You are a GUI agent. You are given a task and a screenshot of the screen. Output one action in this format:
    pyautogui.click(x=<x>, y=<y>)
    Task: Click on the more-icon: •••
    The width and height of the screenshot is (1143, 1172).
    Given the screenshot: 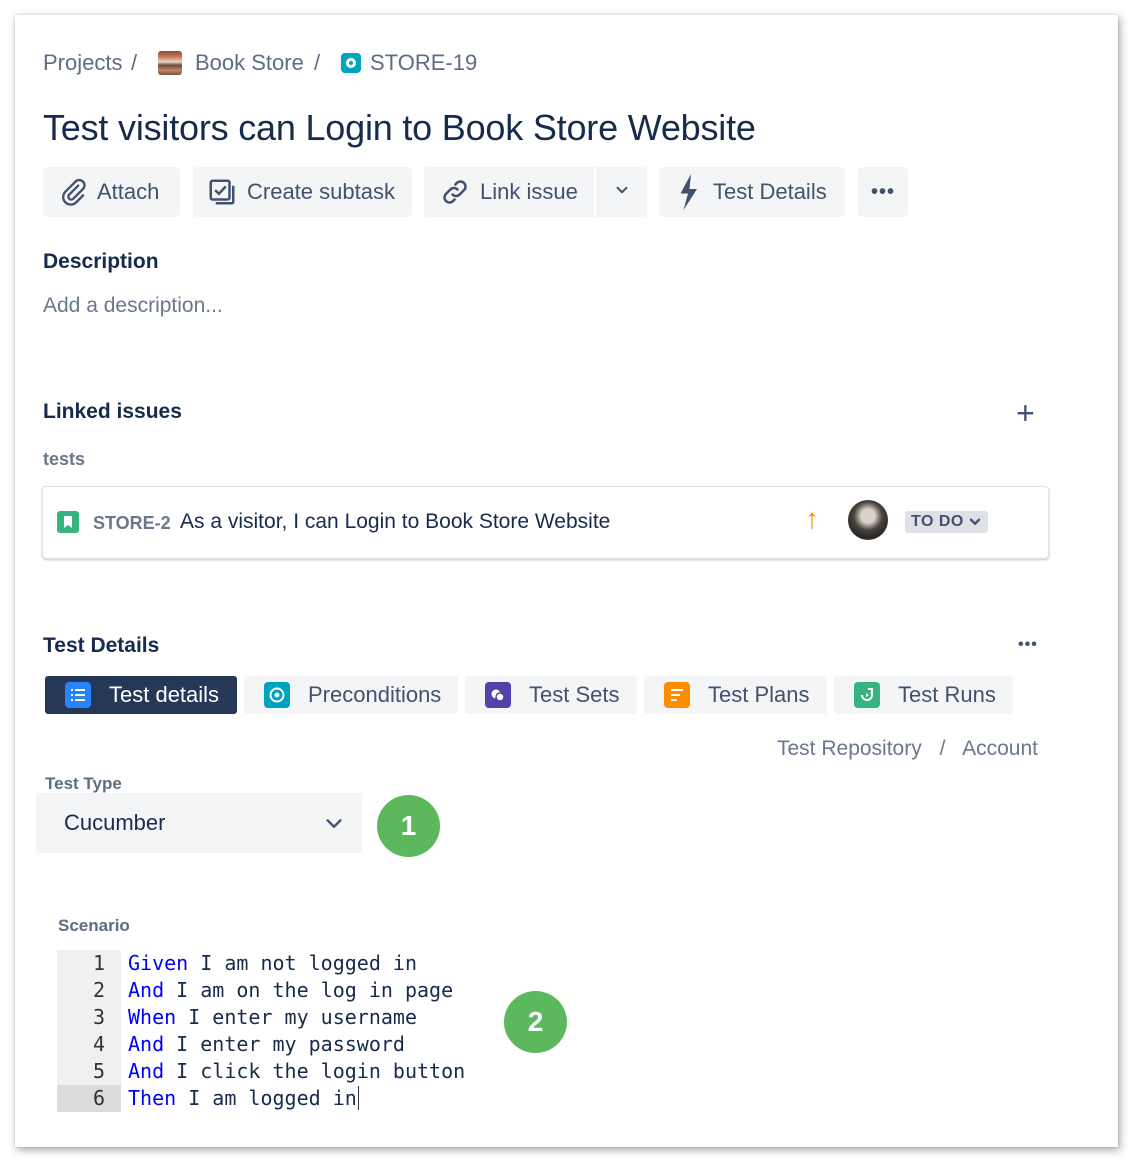 What is the action you would take?
    pyautogui.click(x=882, y=191)
    